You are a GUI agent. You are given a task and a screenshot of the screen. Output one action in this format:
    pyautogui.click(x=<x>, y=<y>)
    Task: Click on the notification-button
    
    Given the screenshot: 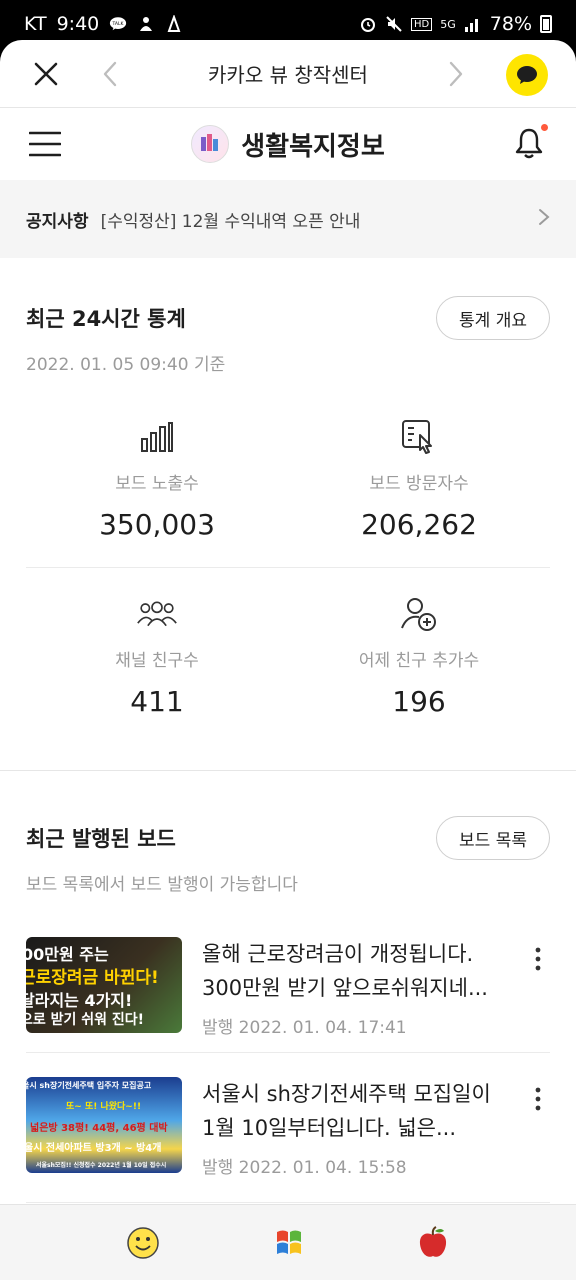 What is the action you would take?
    pyautogui.click(x=530, y=142)
    